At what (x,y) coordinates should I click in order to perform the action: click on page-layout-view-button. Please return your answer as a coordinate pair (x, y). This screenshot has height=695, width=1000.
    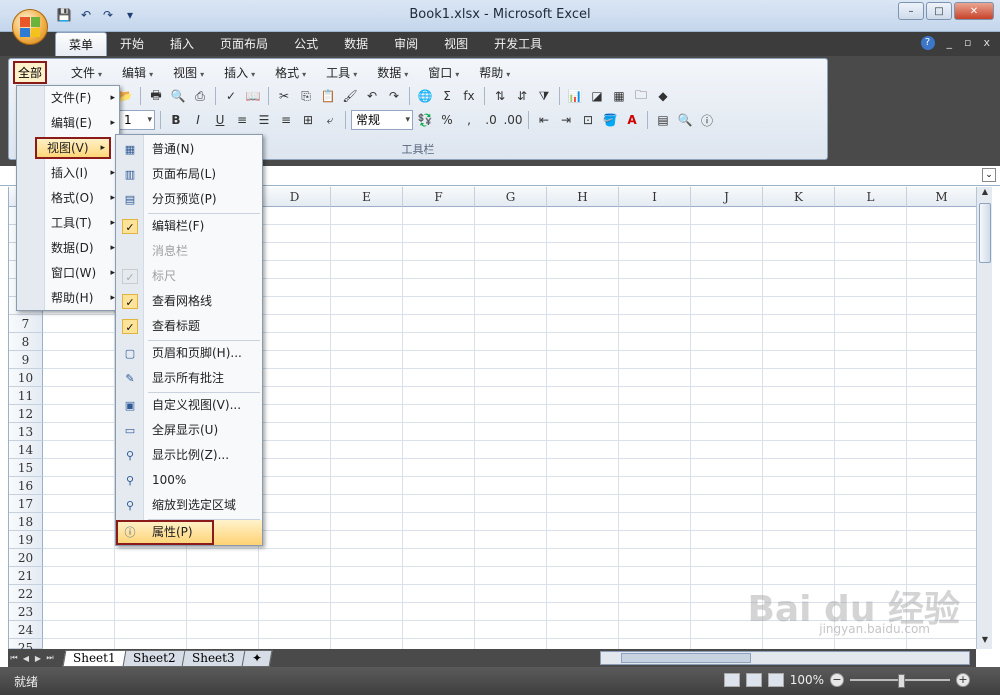
    Looking at the image, I should click on (753, 680).